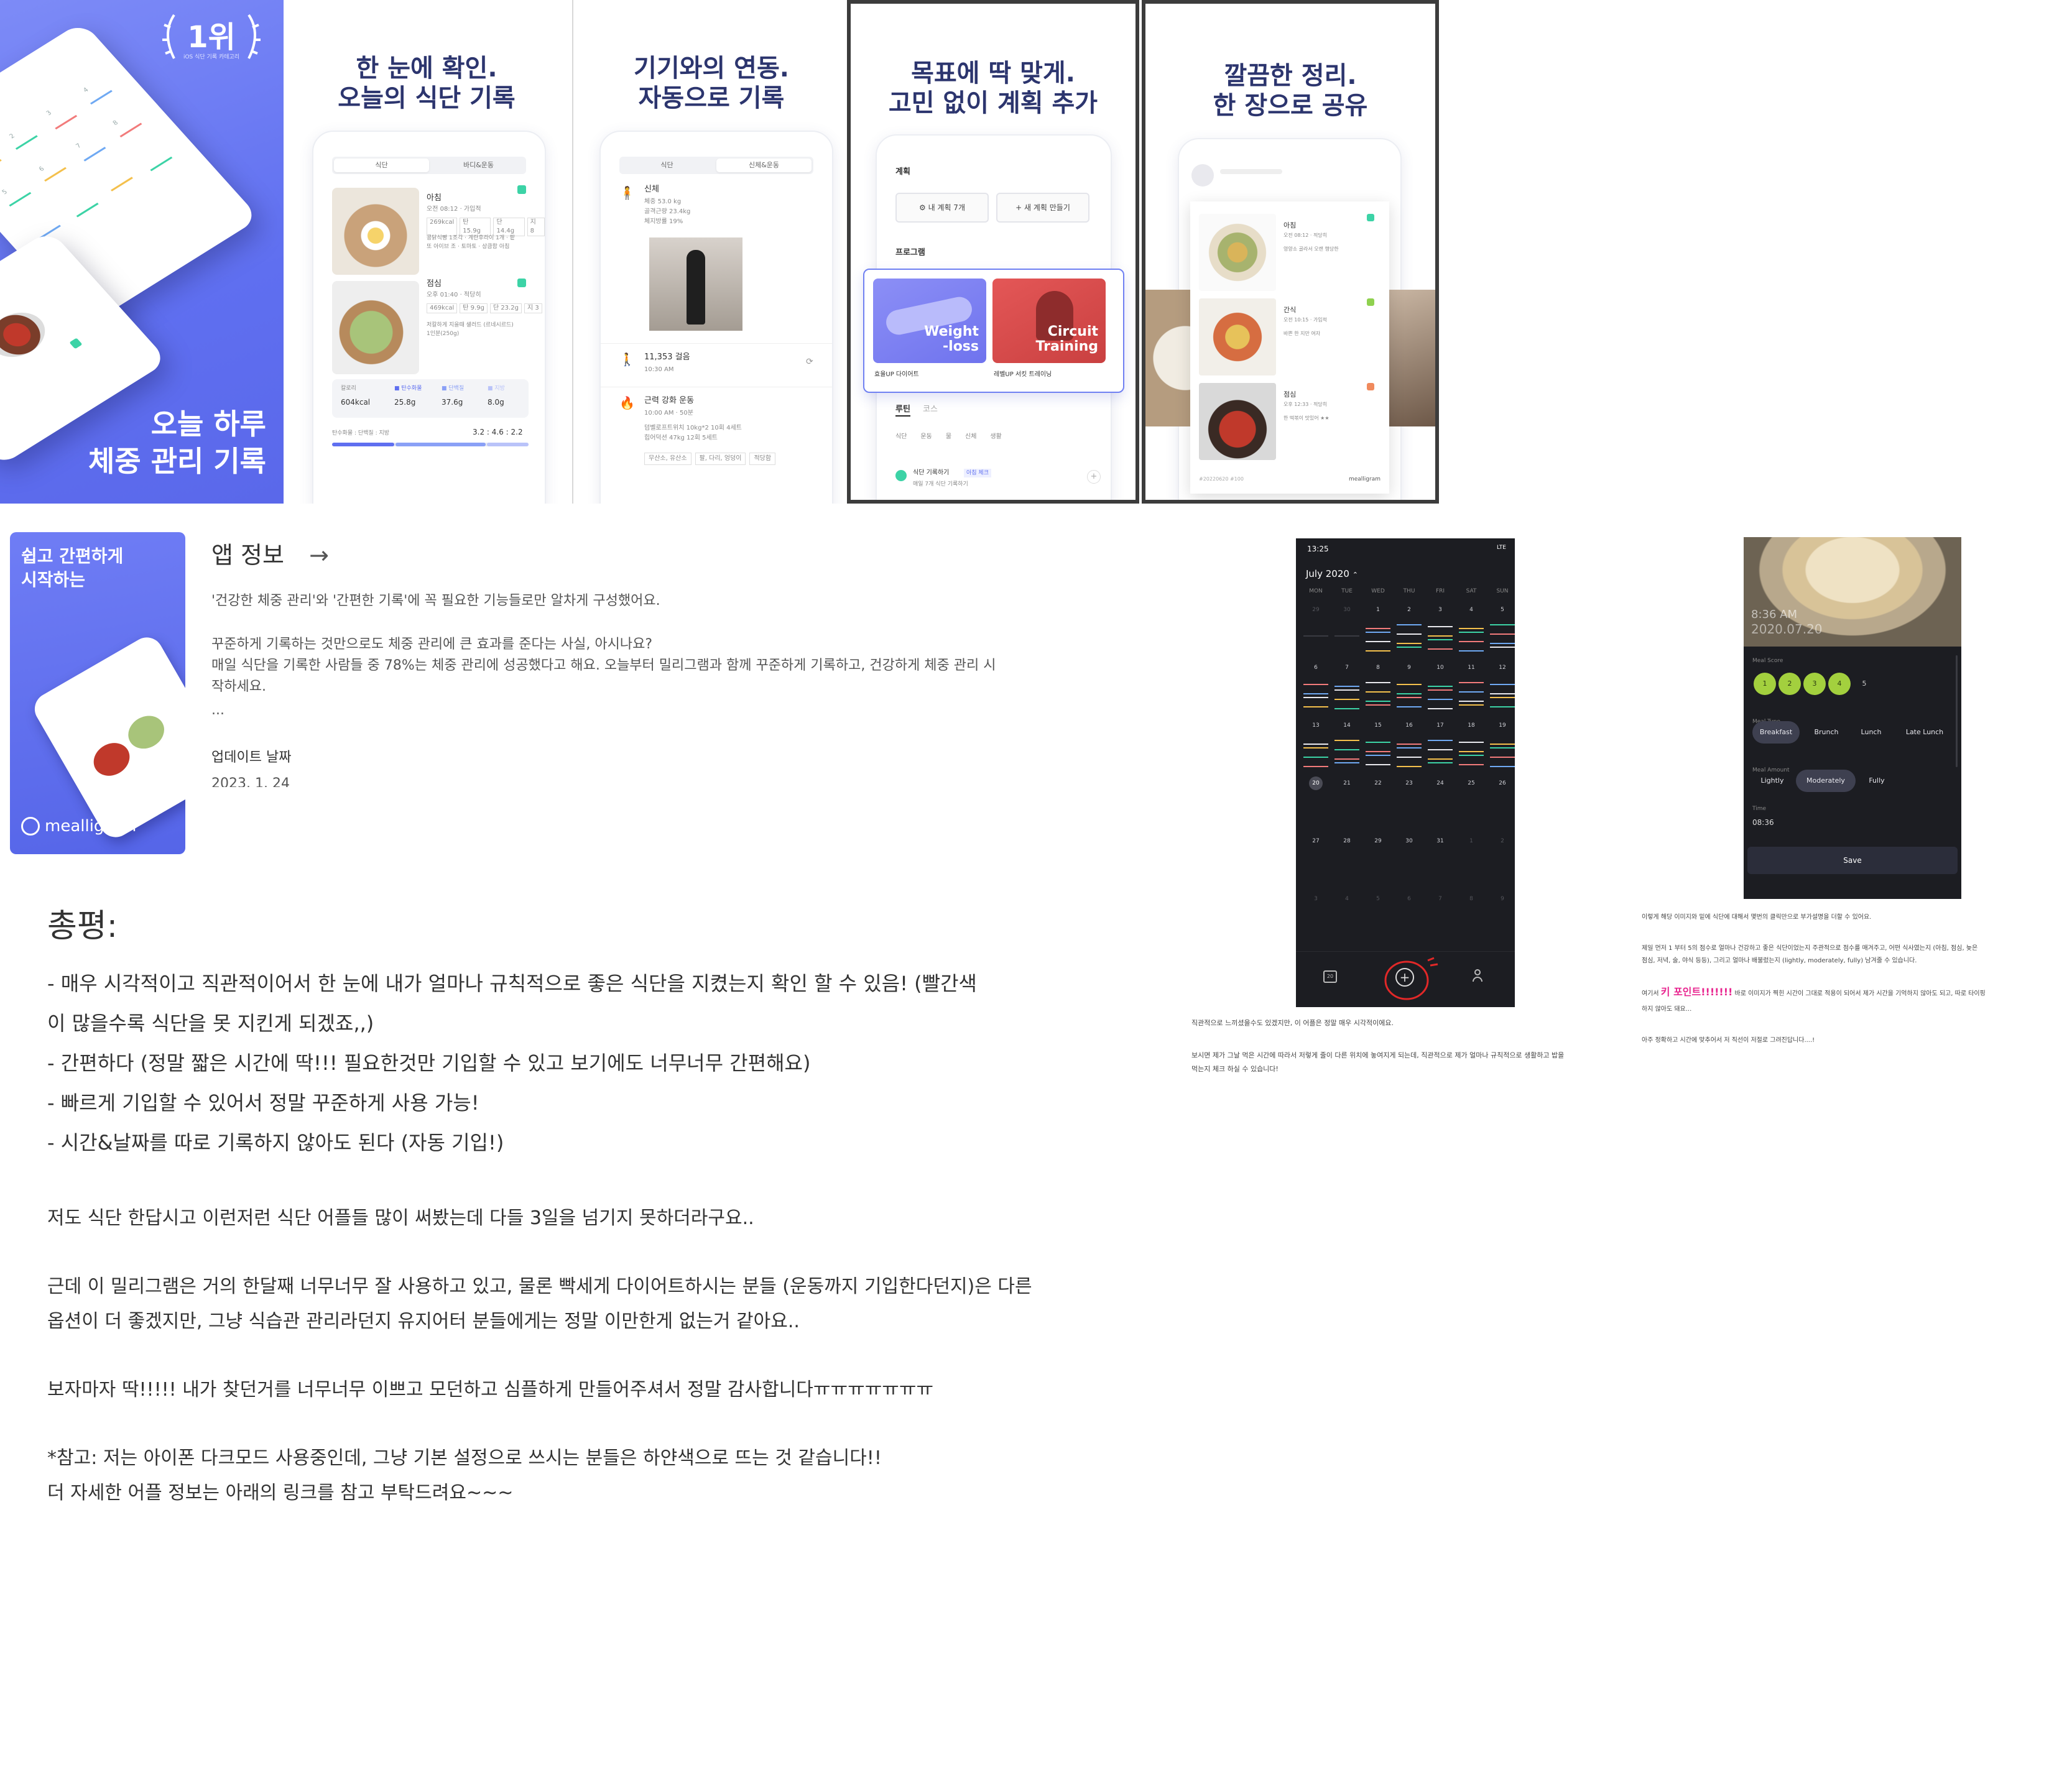 This screenshot has width=2072, height=1778. I want to click on chip: 신체, so click(970, 437).